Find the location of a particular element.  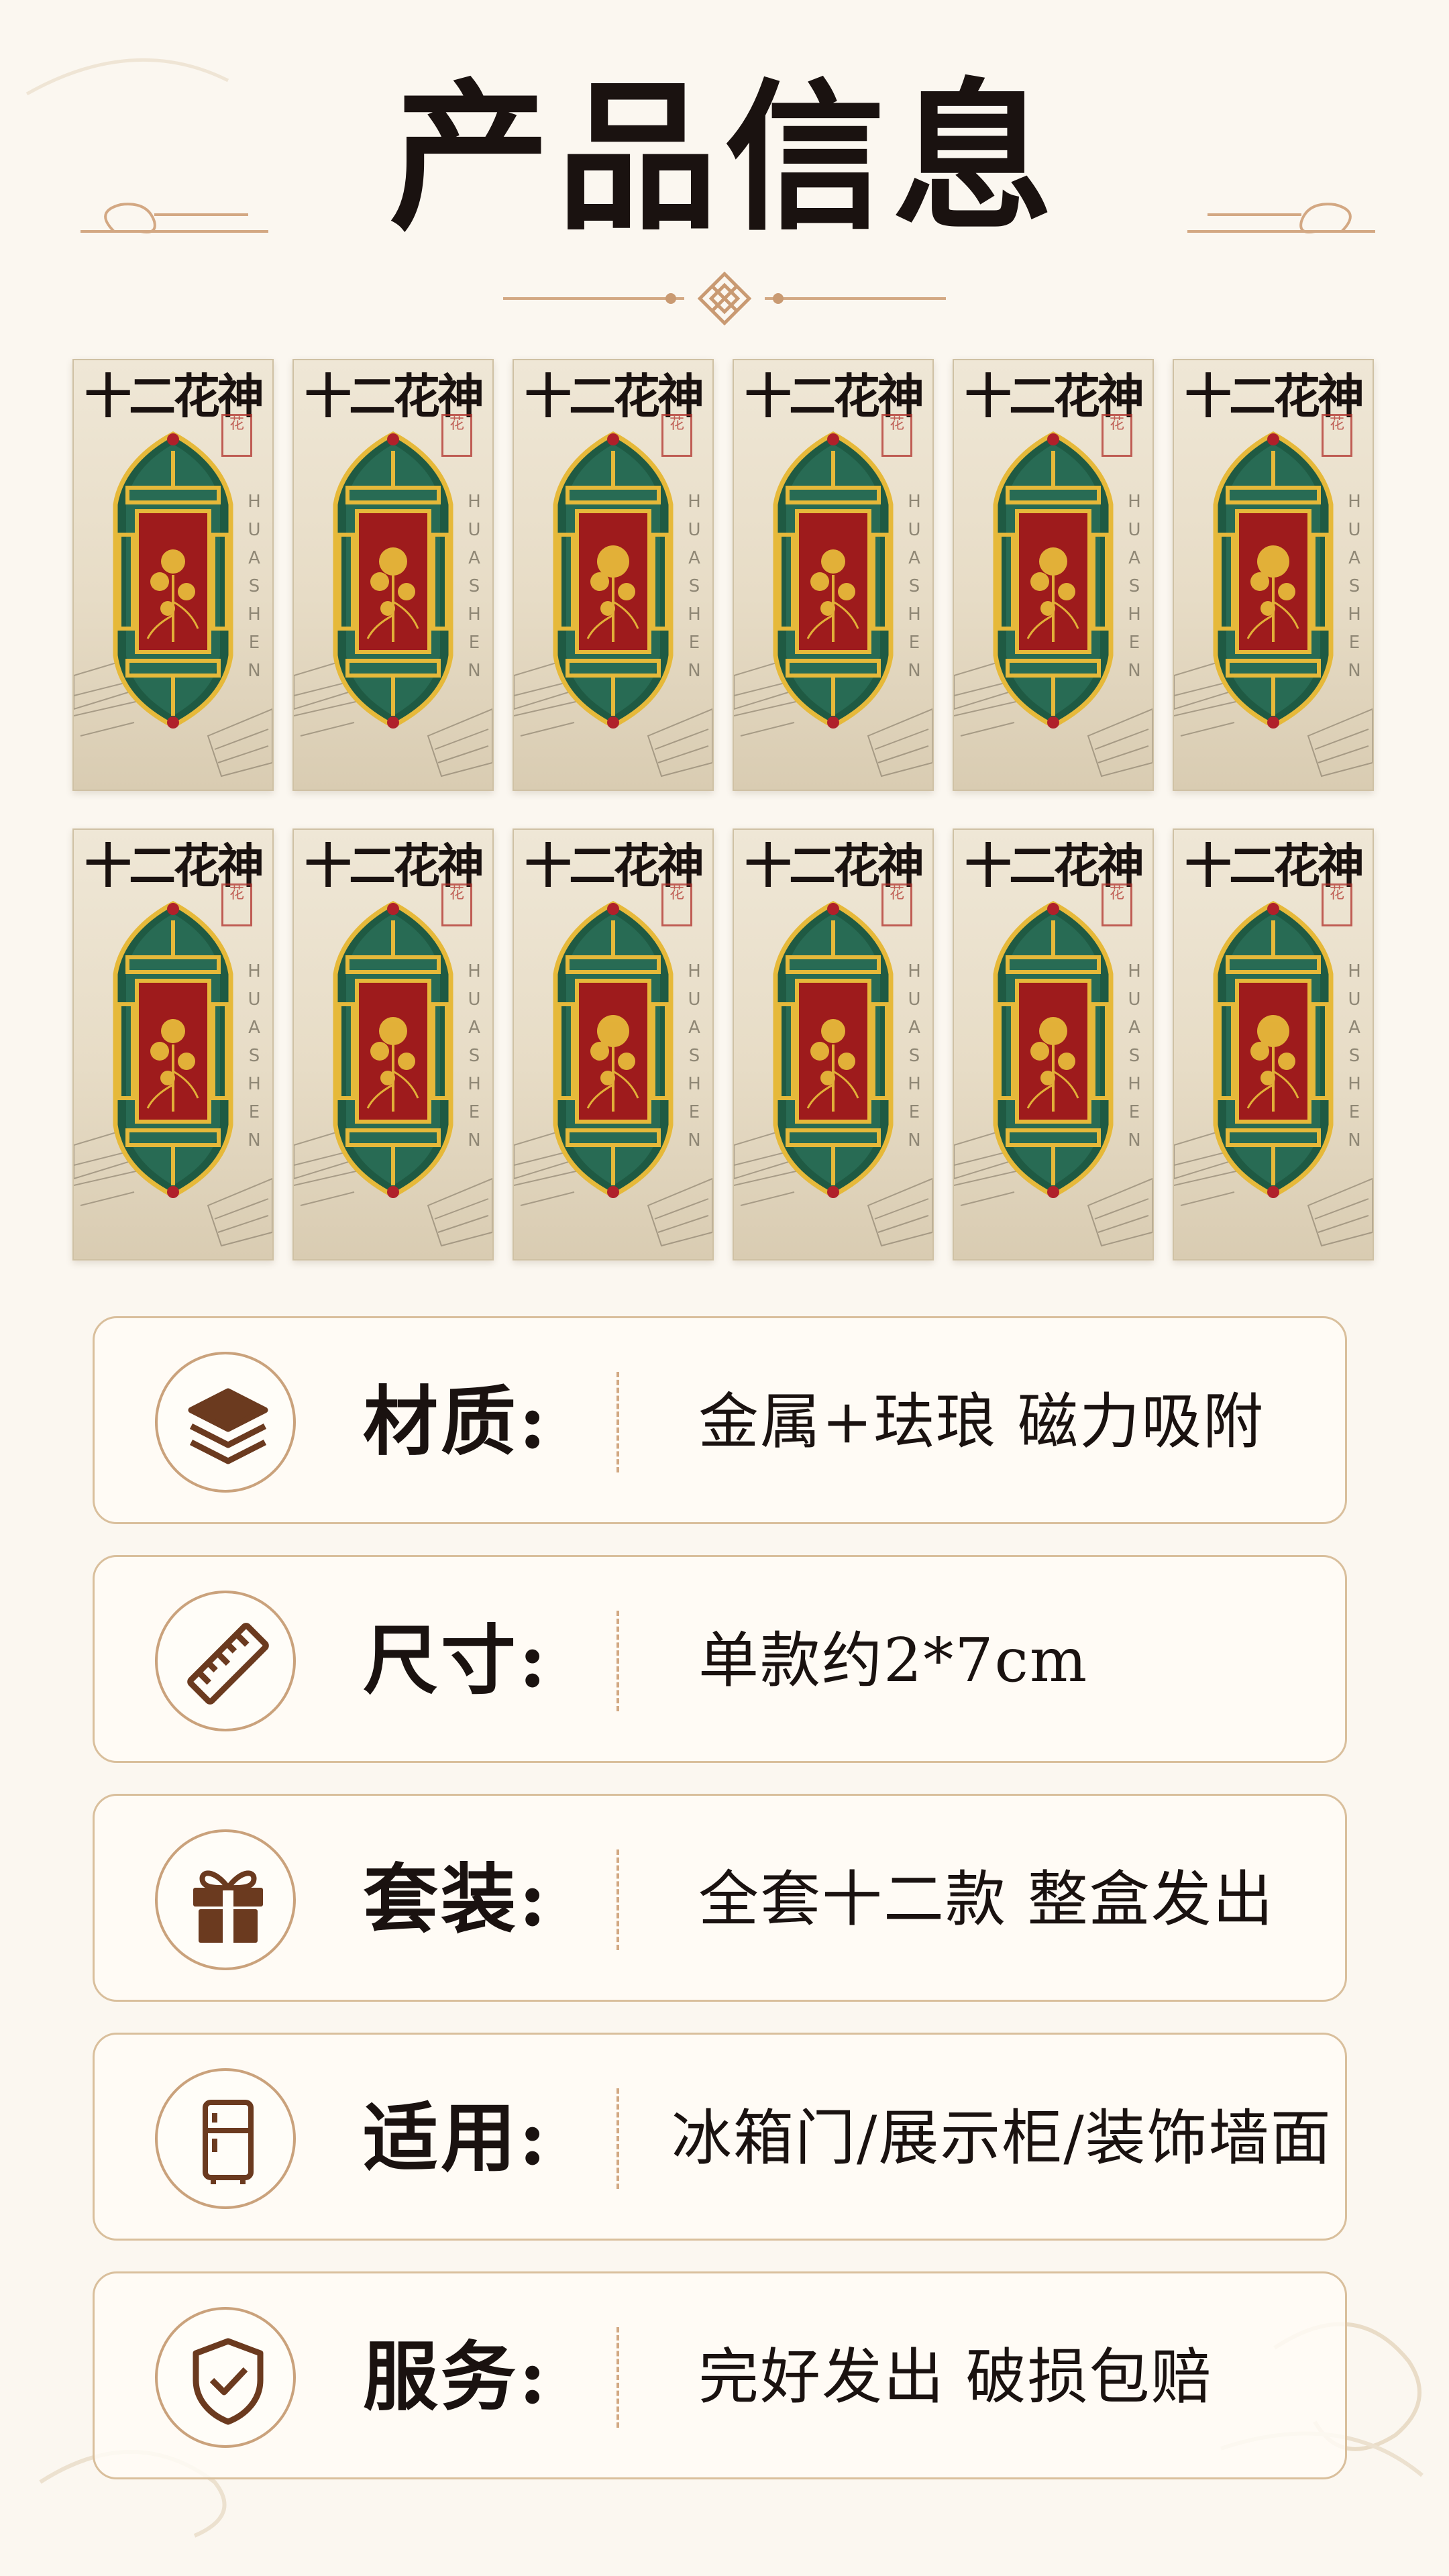

info-label: 套装: is located at coordinates (456, 1899).